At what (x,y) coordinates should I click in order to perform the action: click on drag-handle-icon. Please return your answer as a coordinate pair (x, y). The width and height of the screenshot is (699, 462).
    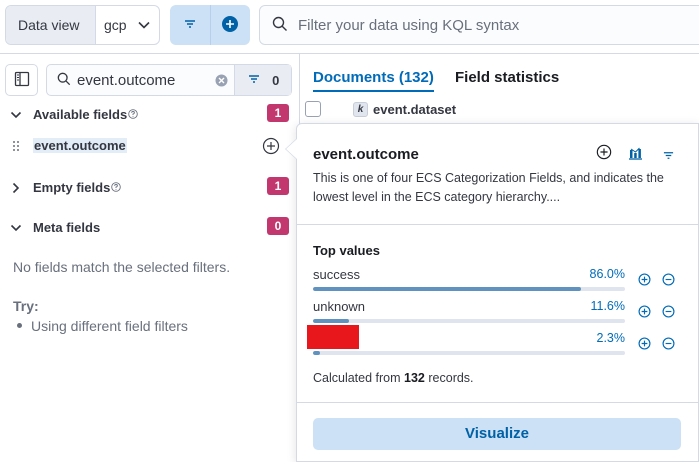
    Looking at the image, I should click on (16, 147).